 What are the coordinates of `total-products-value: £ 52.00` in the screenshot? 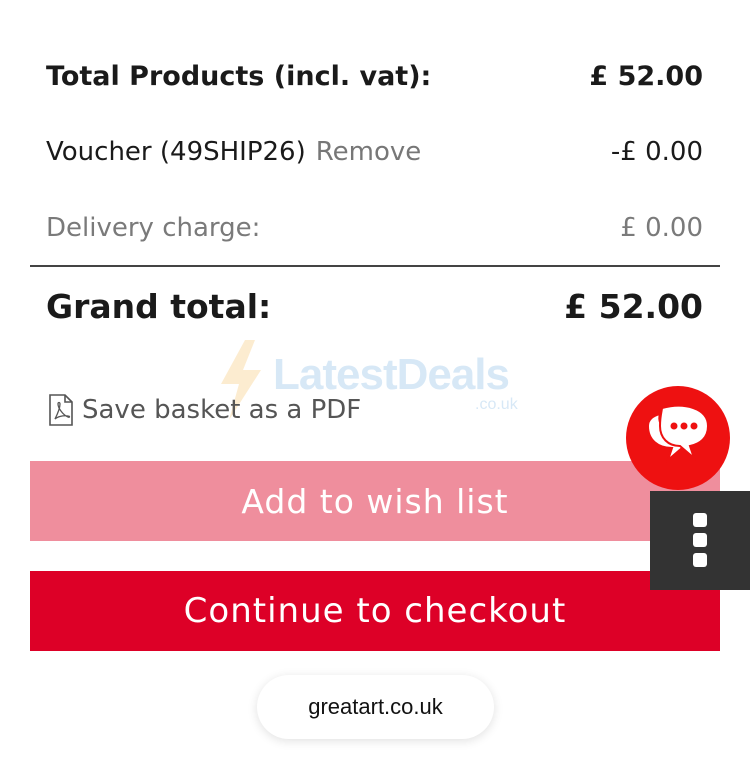 It's located at (646, 76).